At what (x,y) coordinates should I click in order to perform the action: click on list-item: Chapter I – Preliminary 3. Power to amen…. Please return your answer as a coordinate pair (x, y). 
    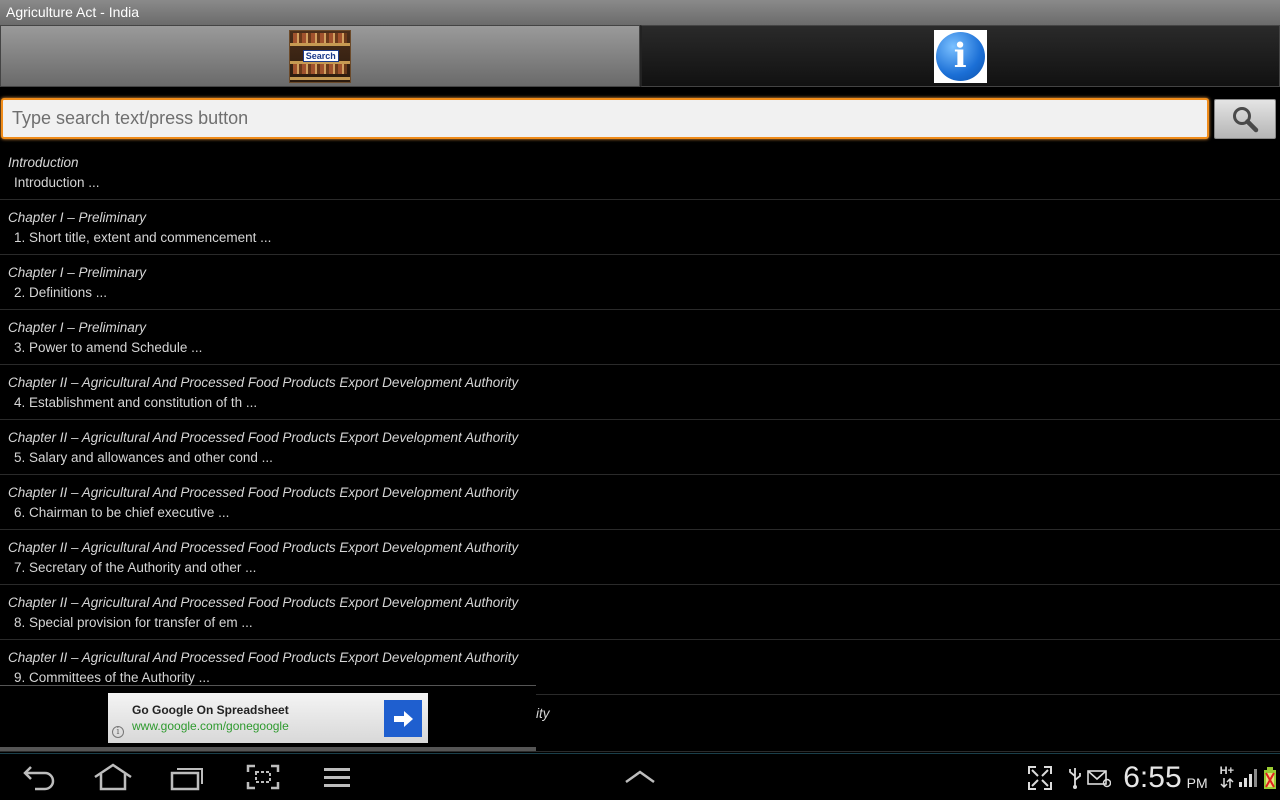
    Looking at the image, I should click on (640, 337).